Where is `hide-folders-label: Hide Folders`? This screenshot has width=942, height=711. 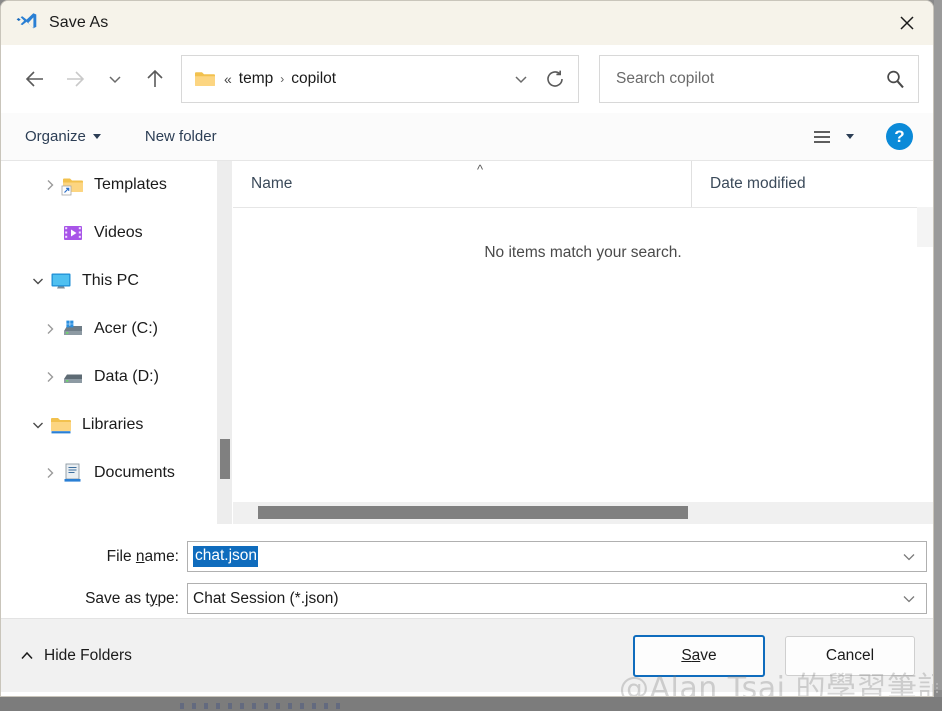
hide-folders-label: Hide Folders is located at coordinates (88, 655).